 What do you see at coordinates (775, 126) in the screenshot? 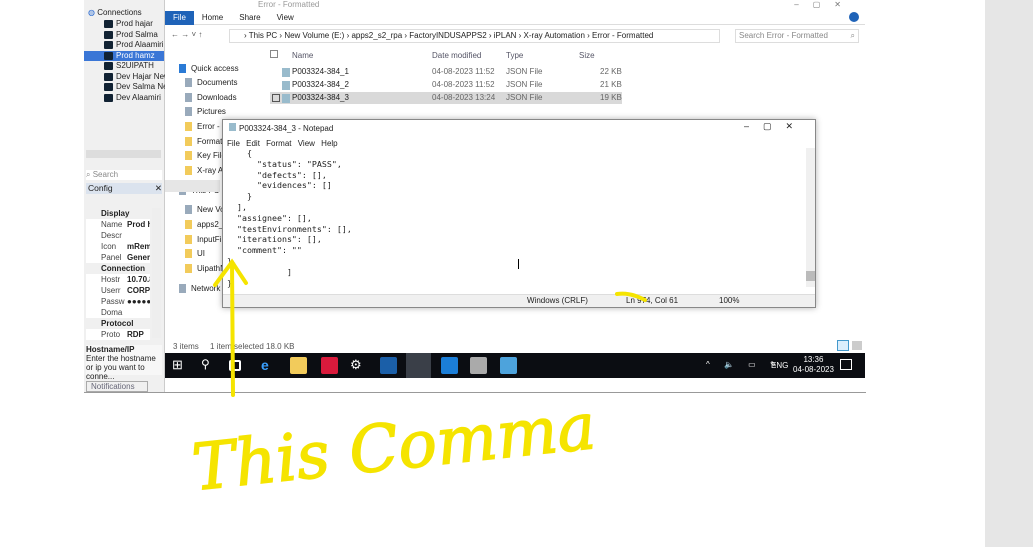
I see `notepad-window-controls: –▢✕` at bounding box center [775, 126].